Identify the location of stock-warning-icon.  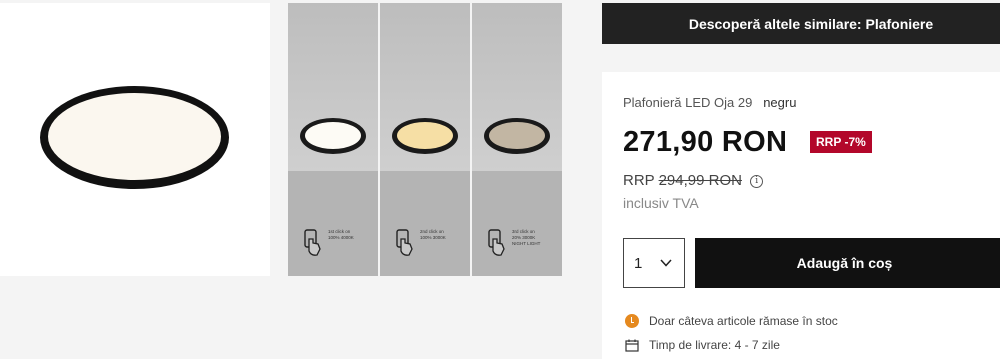
(632, 321).